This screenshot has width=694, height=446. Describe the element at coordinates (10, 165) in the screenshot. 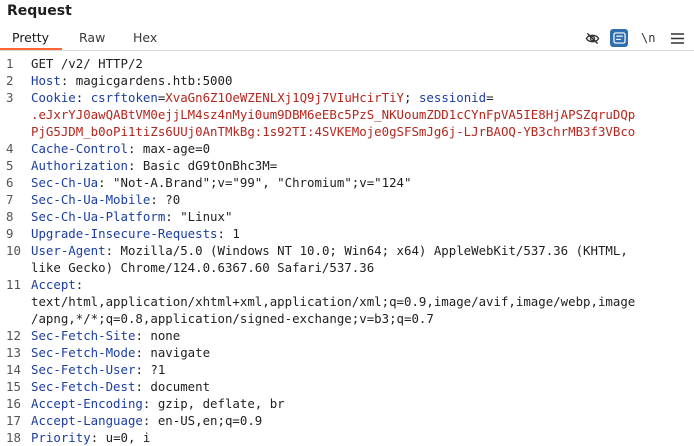

I see `line-number: 5` at that location.